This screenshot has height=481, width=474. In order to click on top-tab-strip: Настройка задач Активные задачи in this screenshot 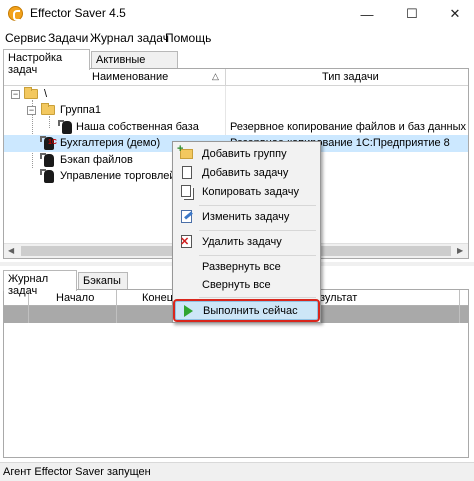, I will do `click(237, 63)`.